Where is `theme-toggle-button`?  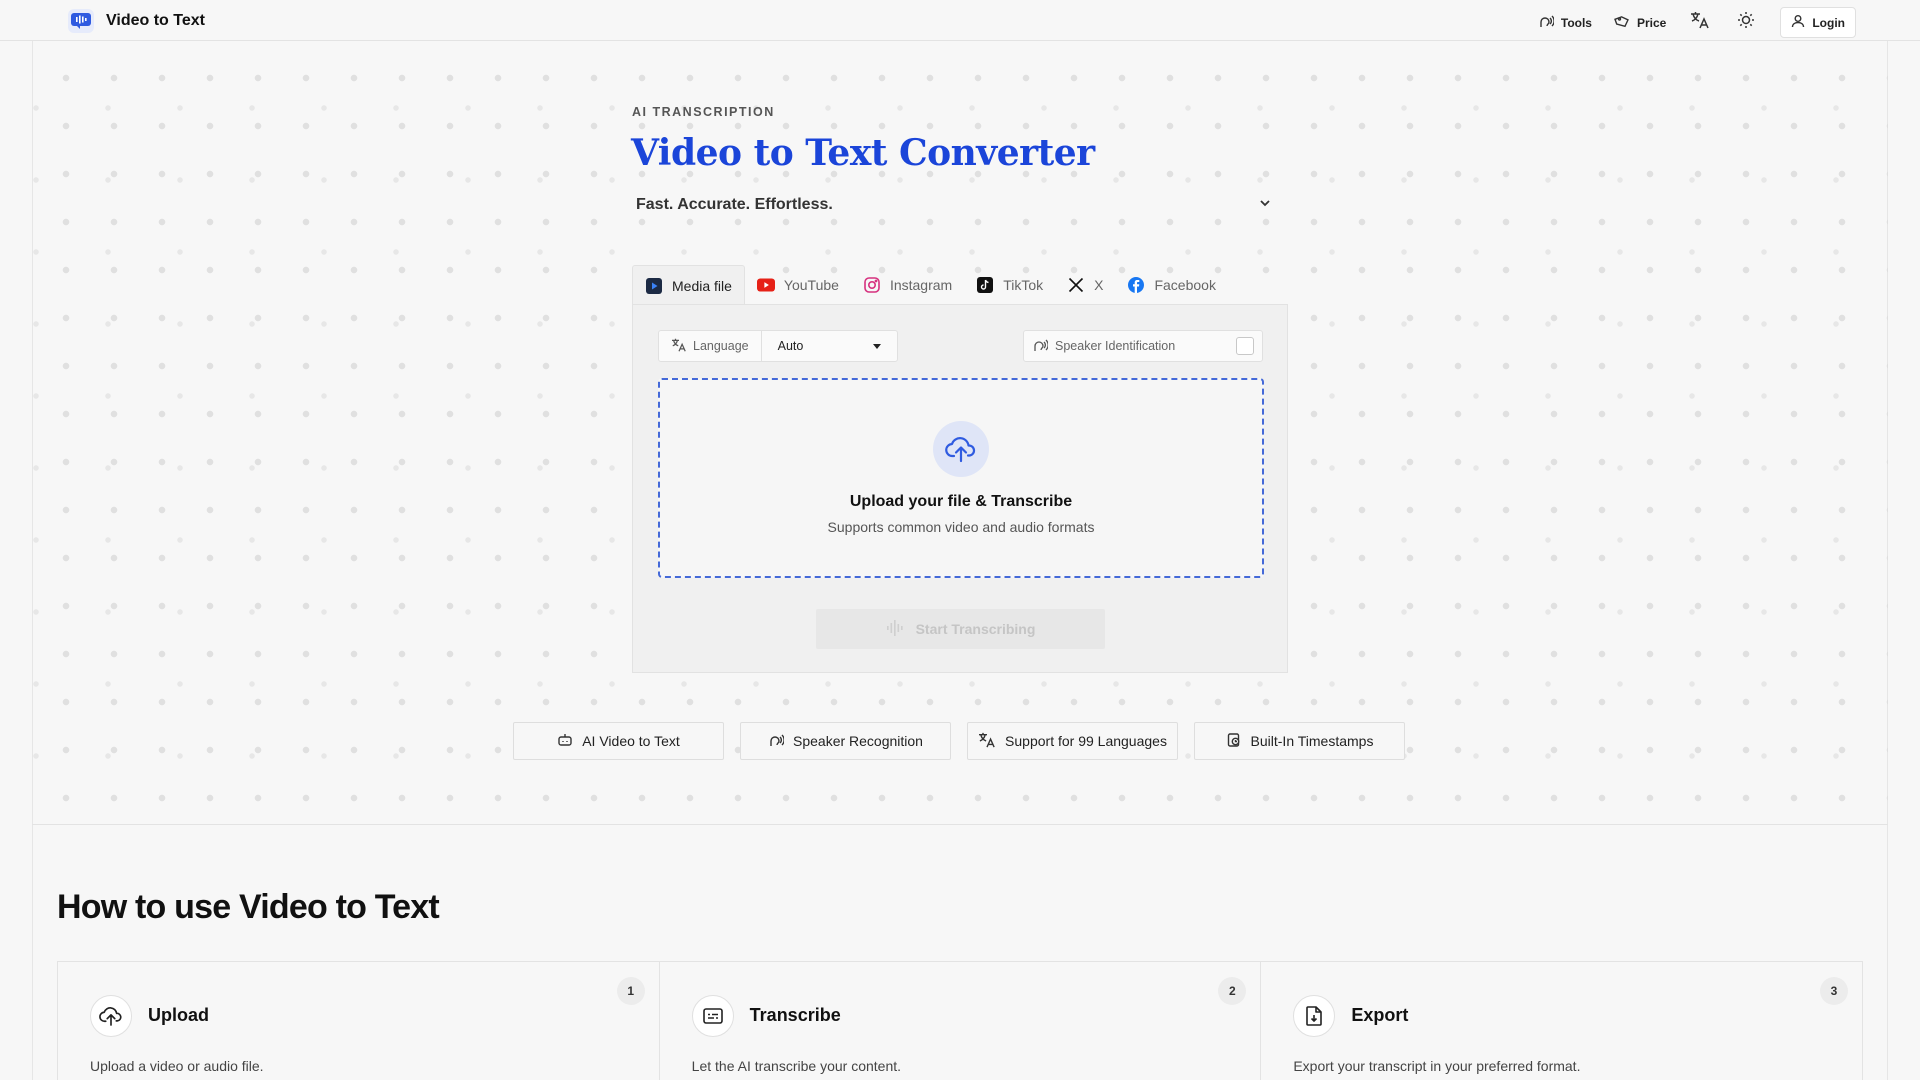 theme-toggle-button is located at coordinates (1746, 23).